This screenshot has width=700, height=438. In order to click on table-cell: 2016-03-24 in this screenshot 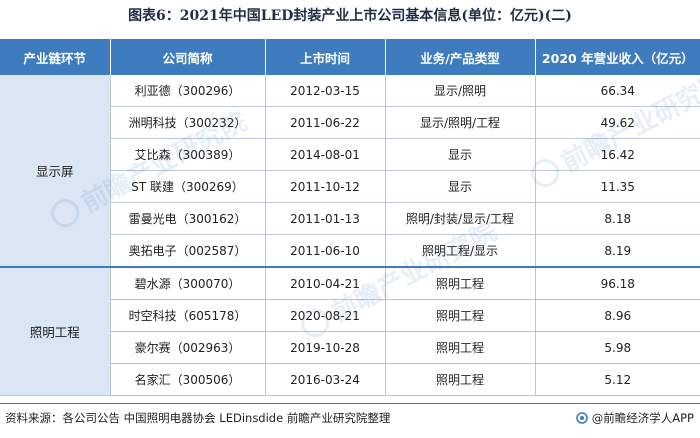, I will do `click(325, 379)`.